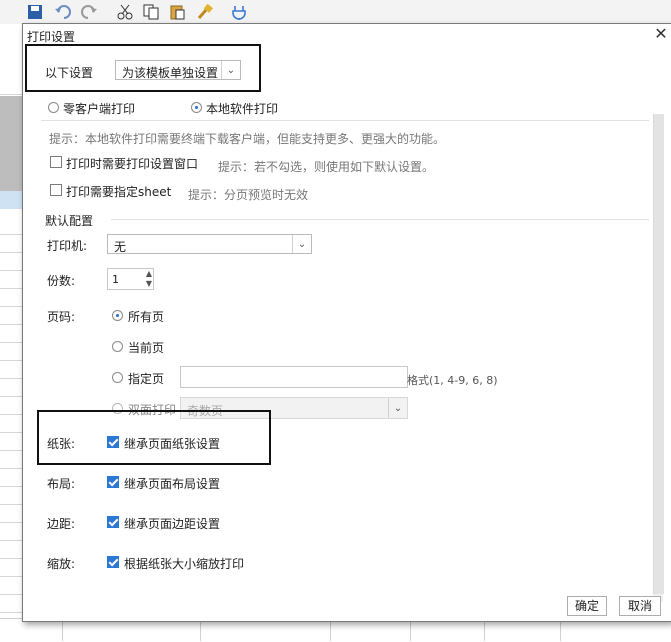  What do you see at coordinates (587, 606) in the screenshot?
I see `ok-button: 确定` at bounding box center [587, 606].